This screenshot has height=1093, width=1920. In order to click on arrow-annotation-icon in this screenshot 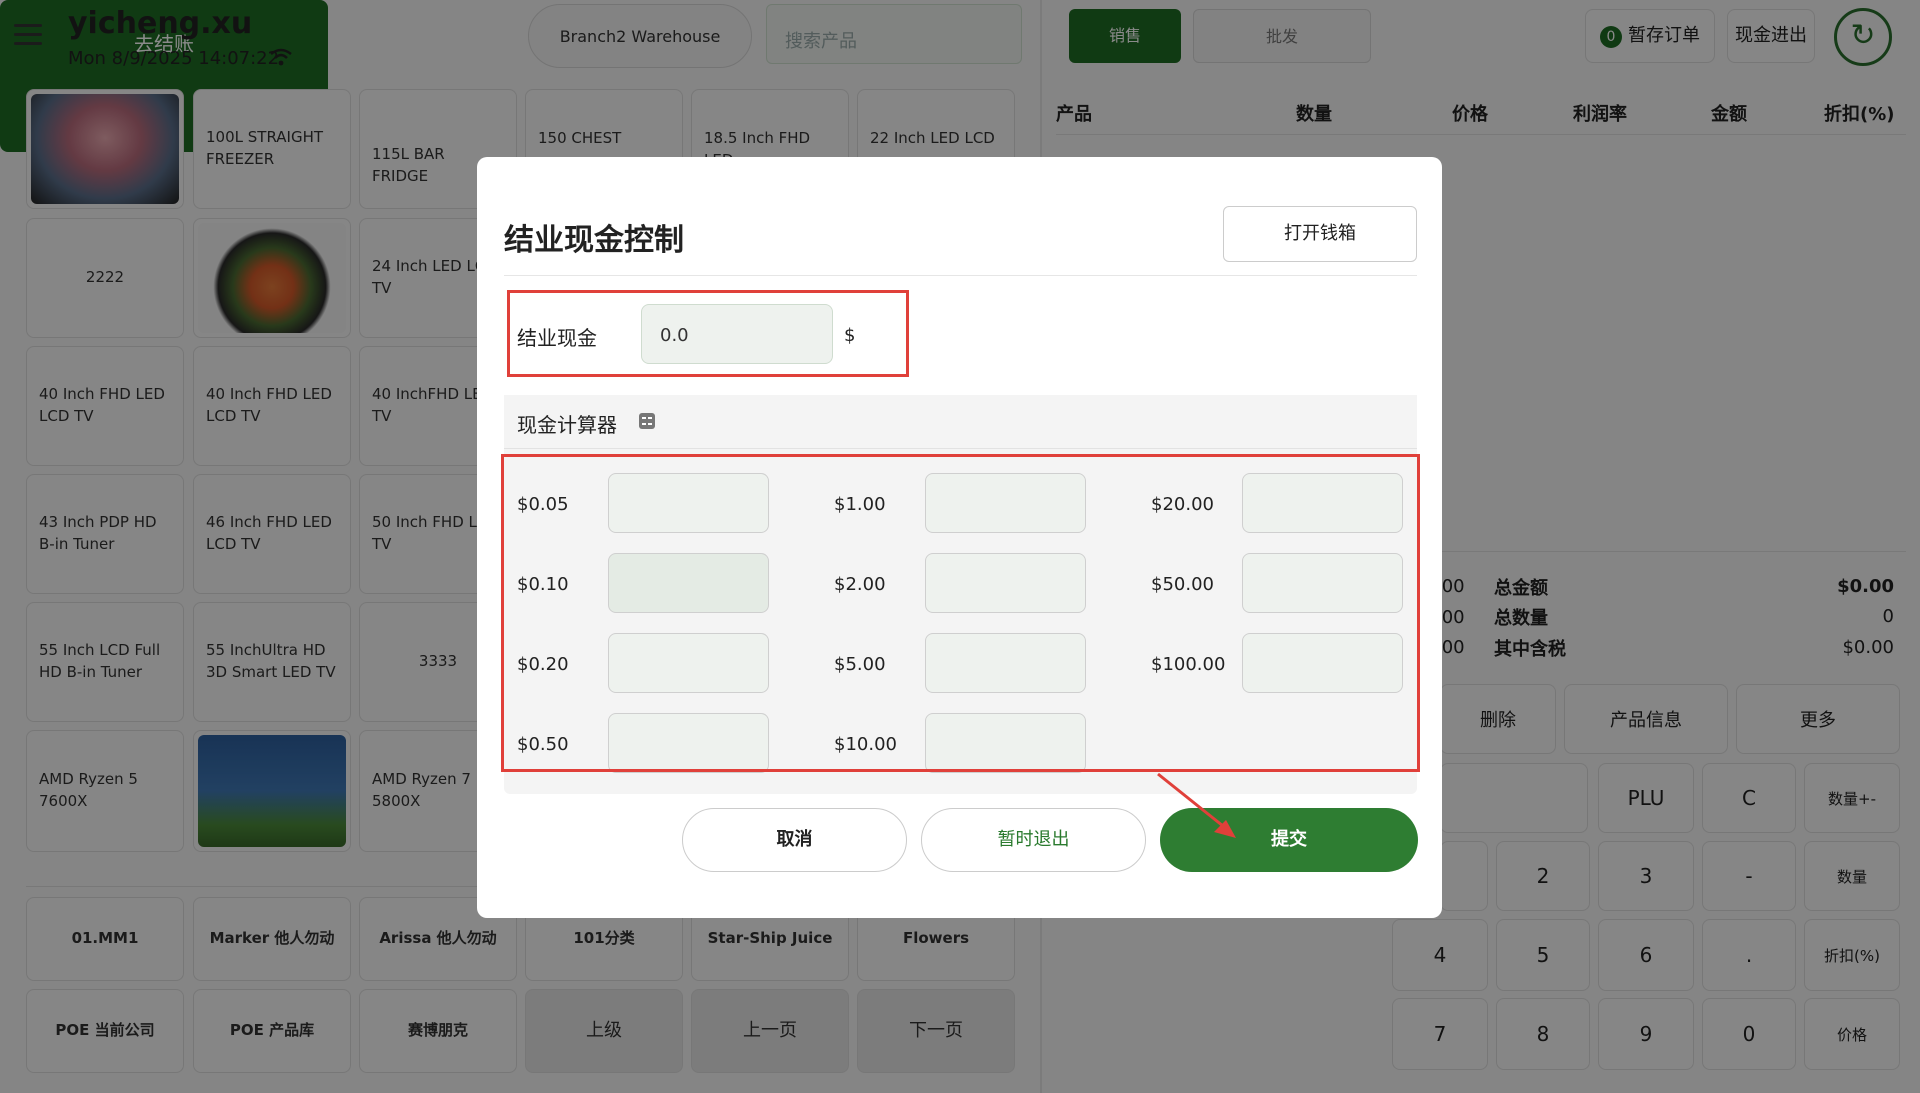, I will do `click(1196, 805)`.